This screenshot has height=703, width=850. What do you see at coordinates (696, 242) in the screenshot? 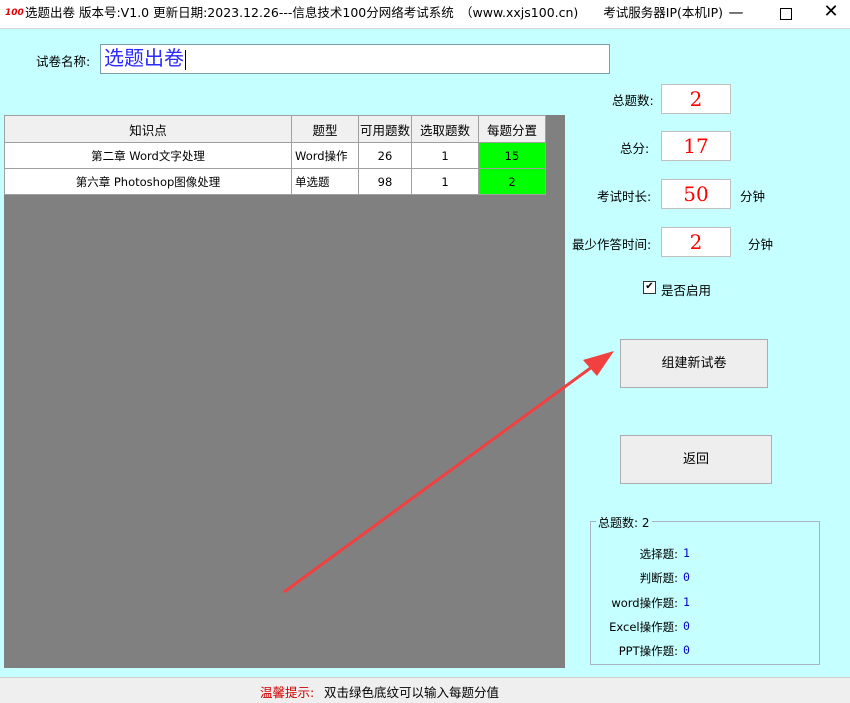
I see `min-time-field: 2` at bounding box center [696, 242].